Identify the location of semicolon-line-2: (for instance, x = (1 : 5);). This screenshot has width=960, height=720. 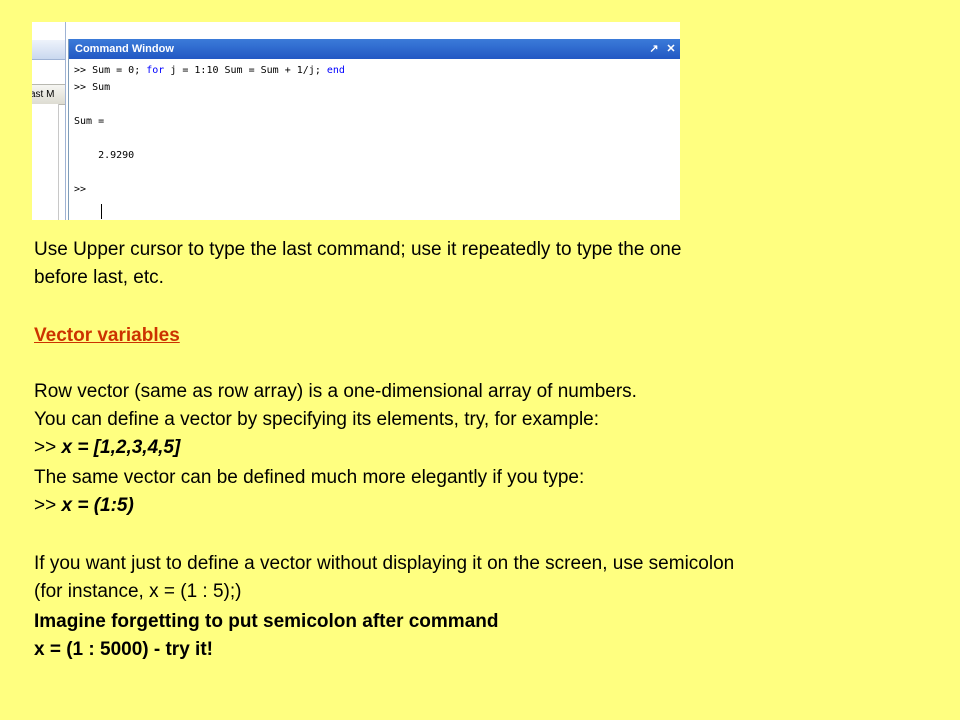
(138, 591).